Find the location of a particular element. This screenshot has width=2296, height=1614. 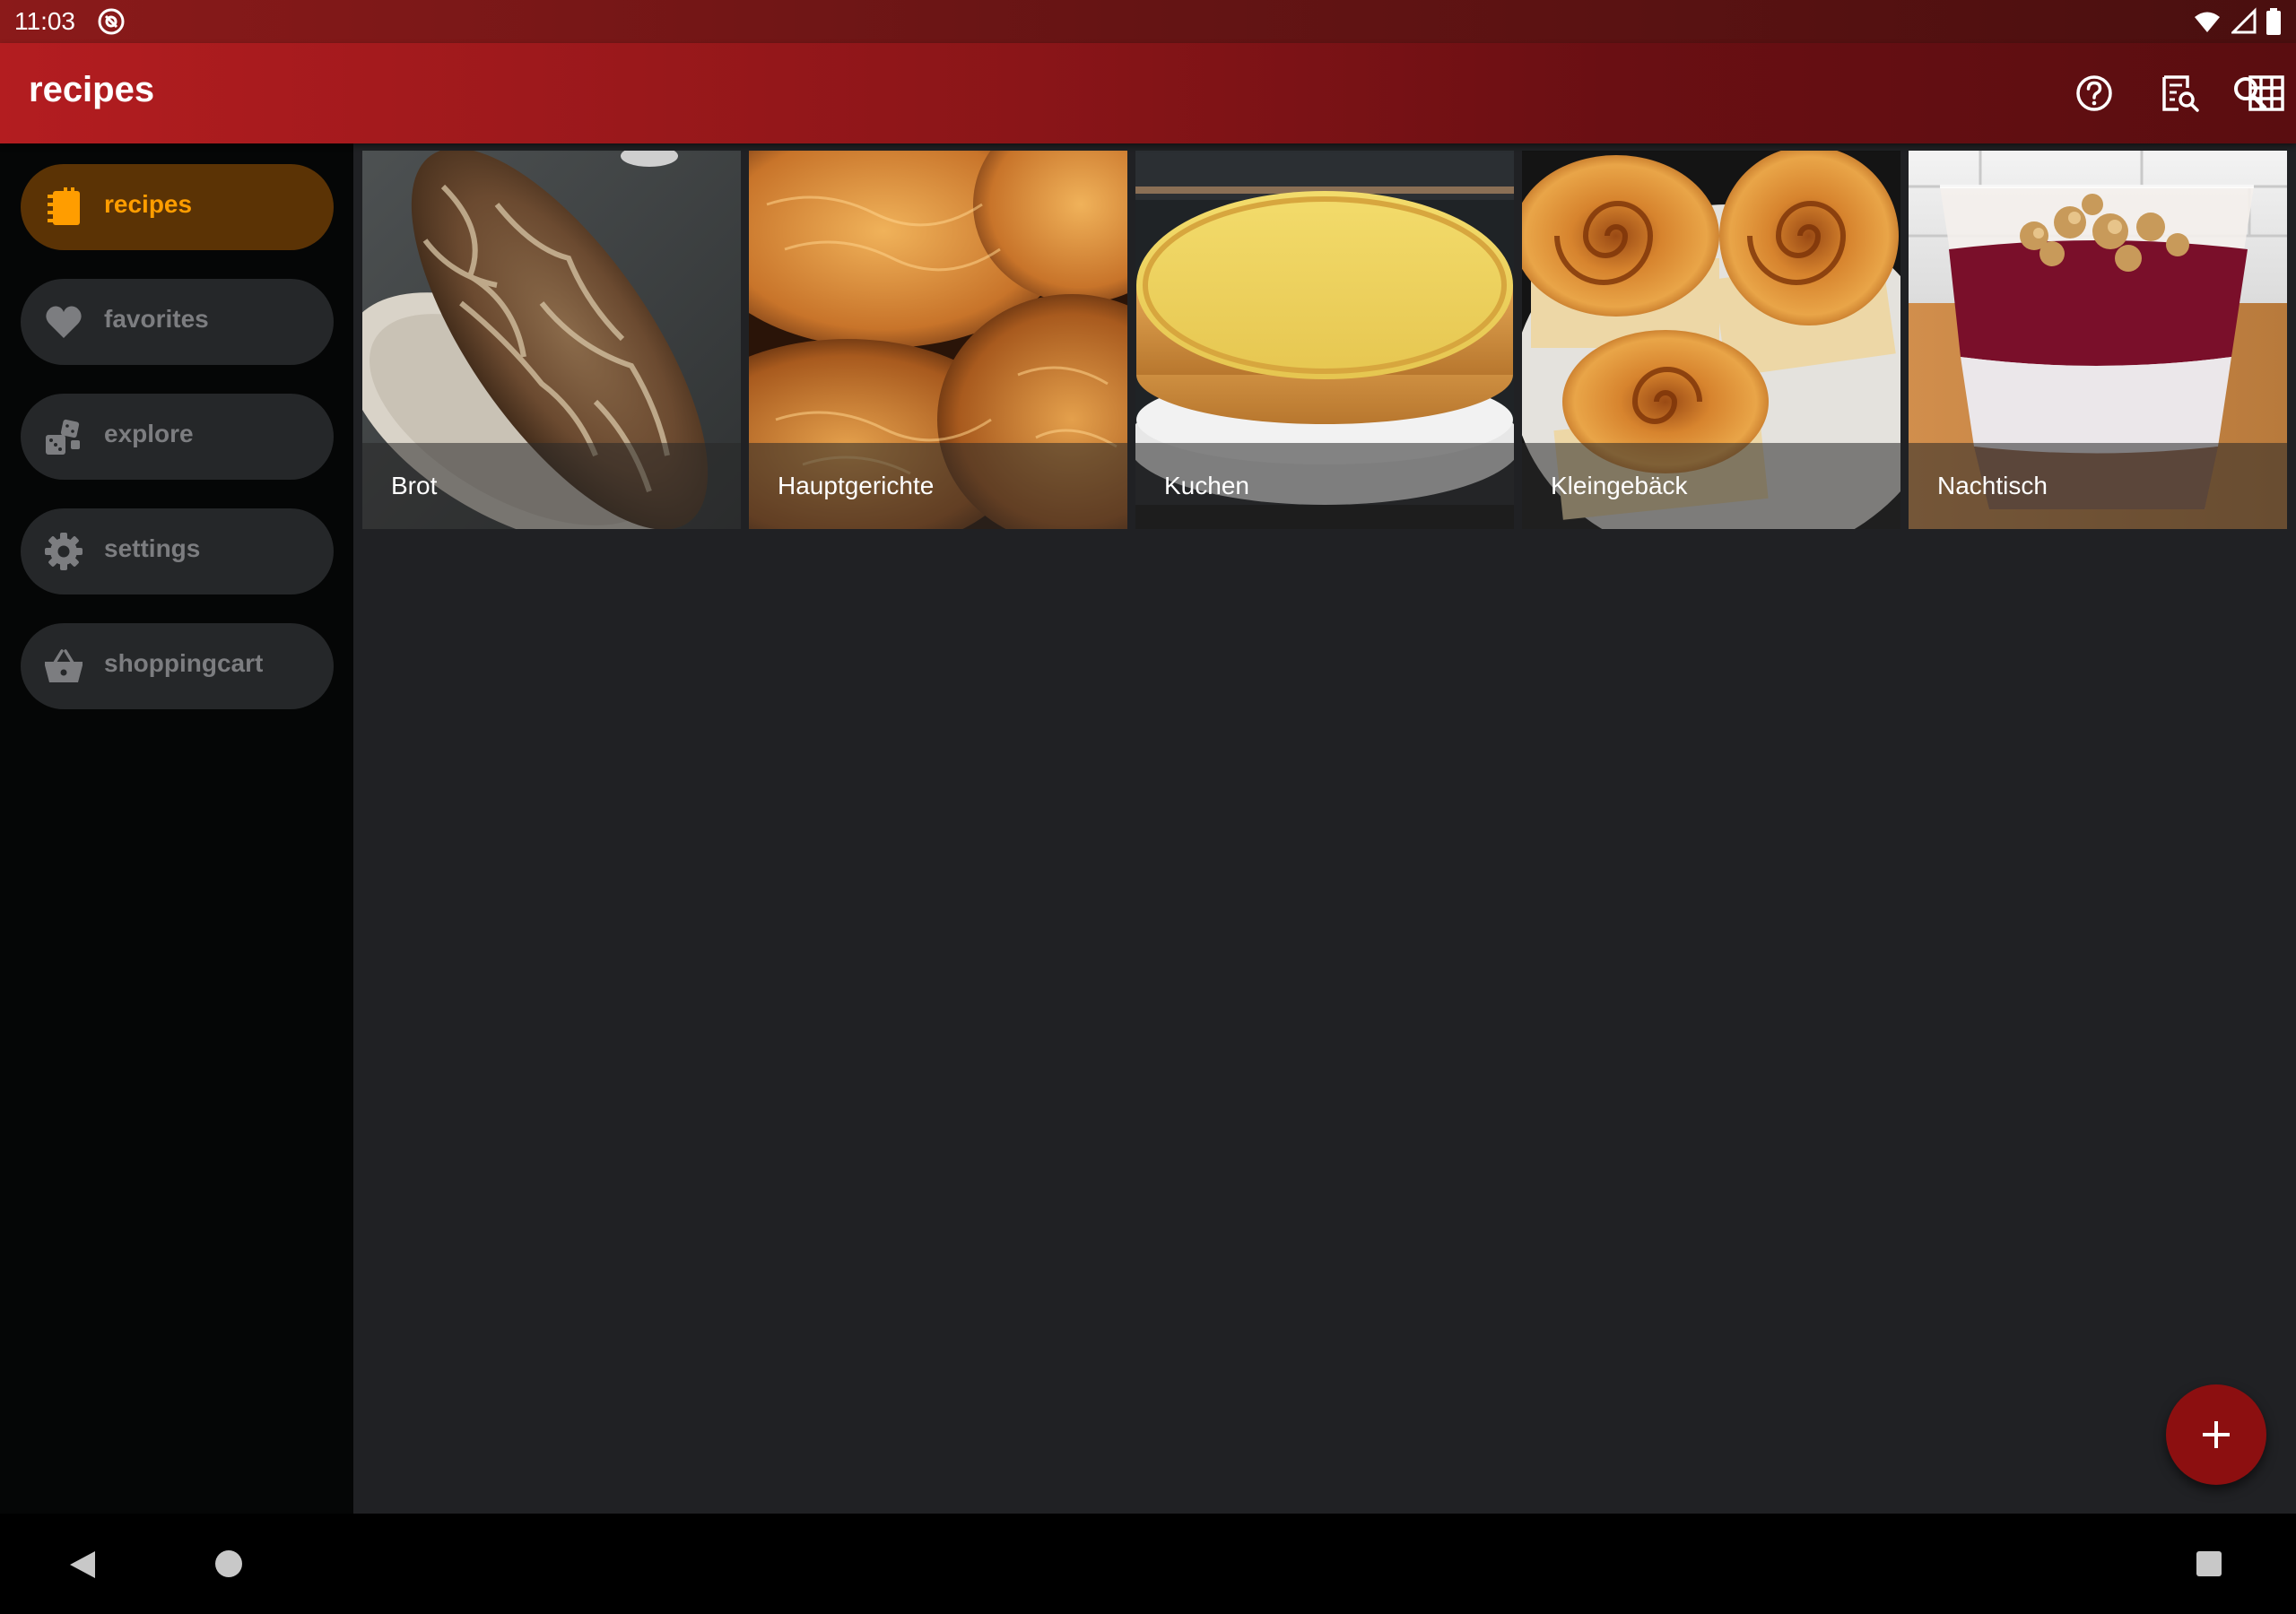

status-time: 11:03 is located at coordinates (44, 21).